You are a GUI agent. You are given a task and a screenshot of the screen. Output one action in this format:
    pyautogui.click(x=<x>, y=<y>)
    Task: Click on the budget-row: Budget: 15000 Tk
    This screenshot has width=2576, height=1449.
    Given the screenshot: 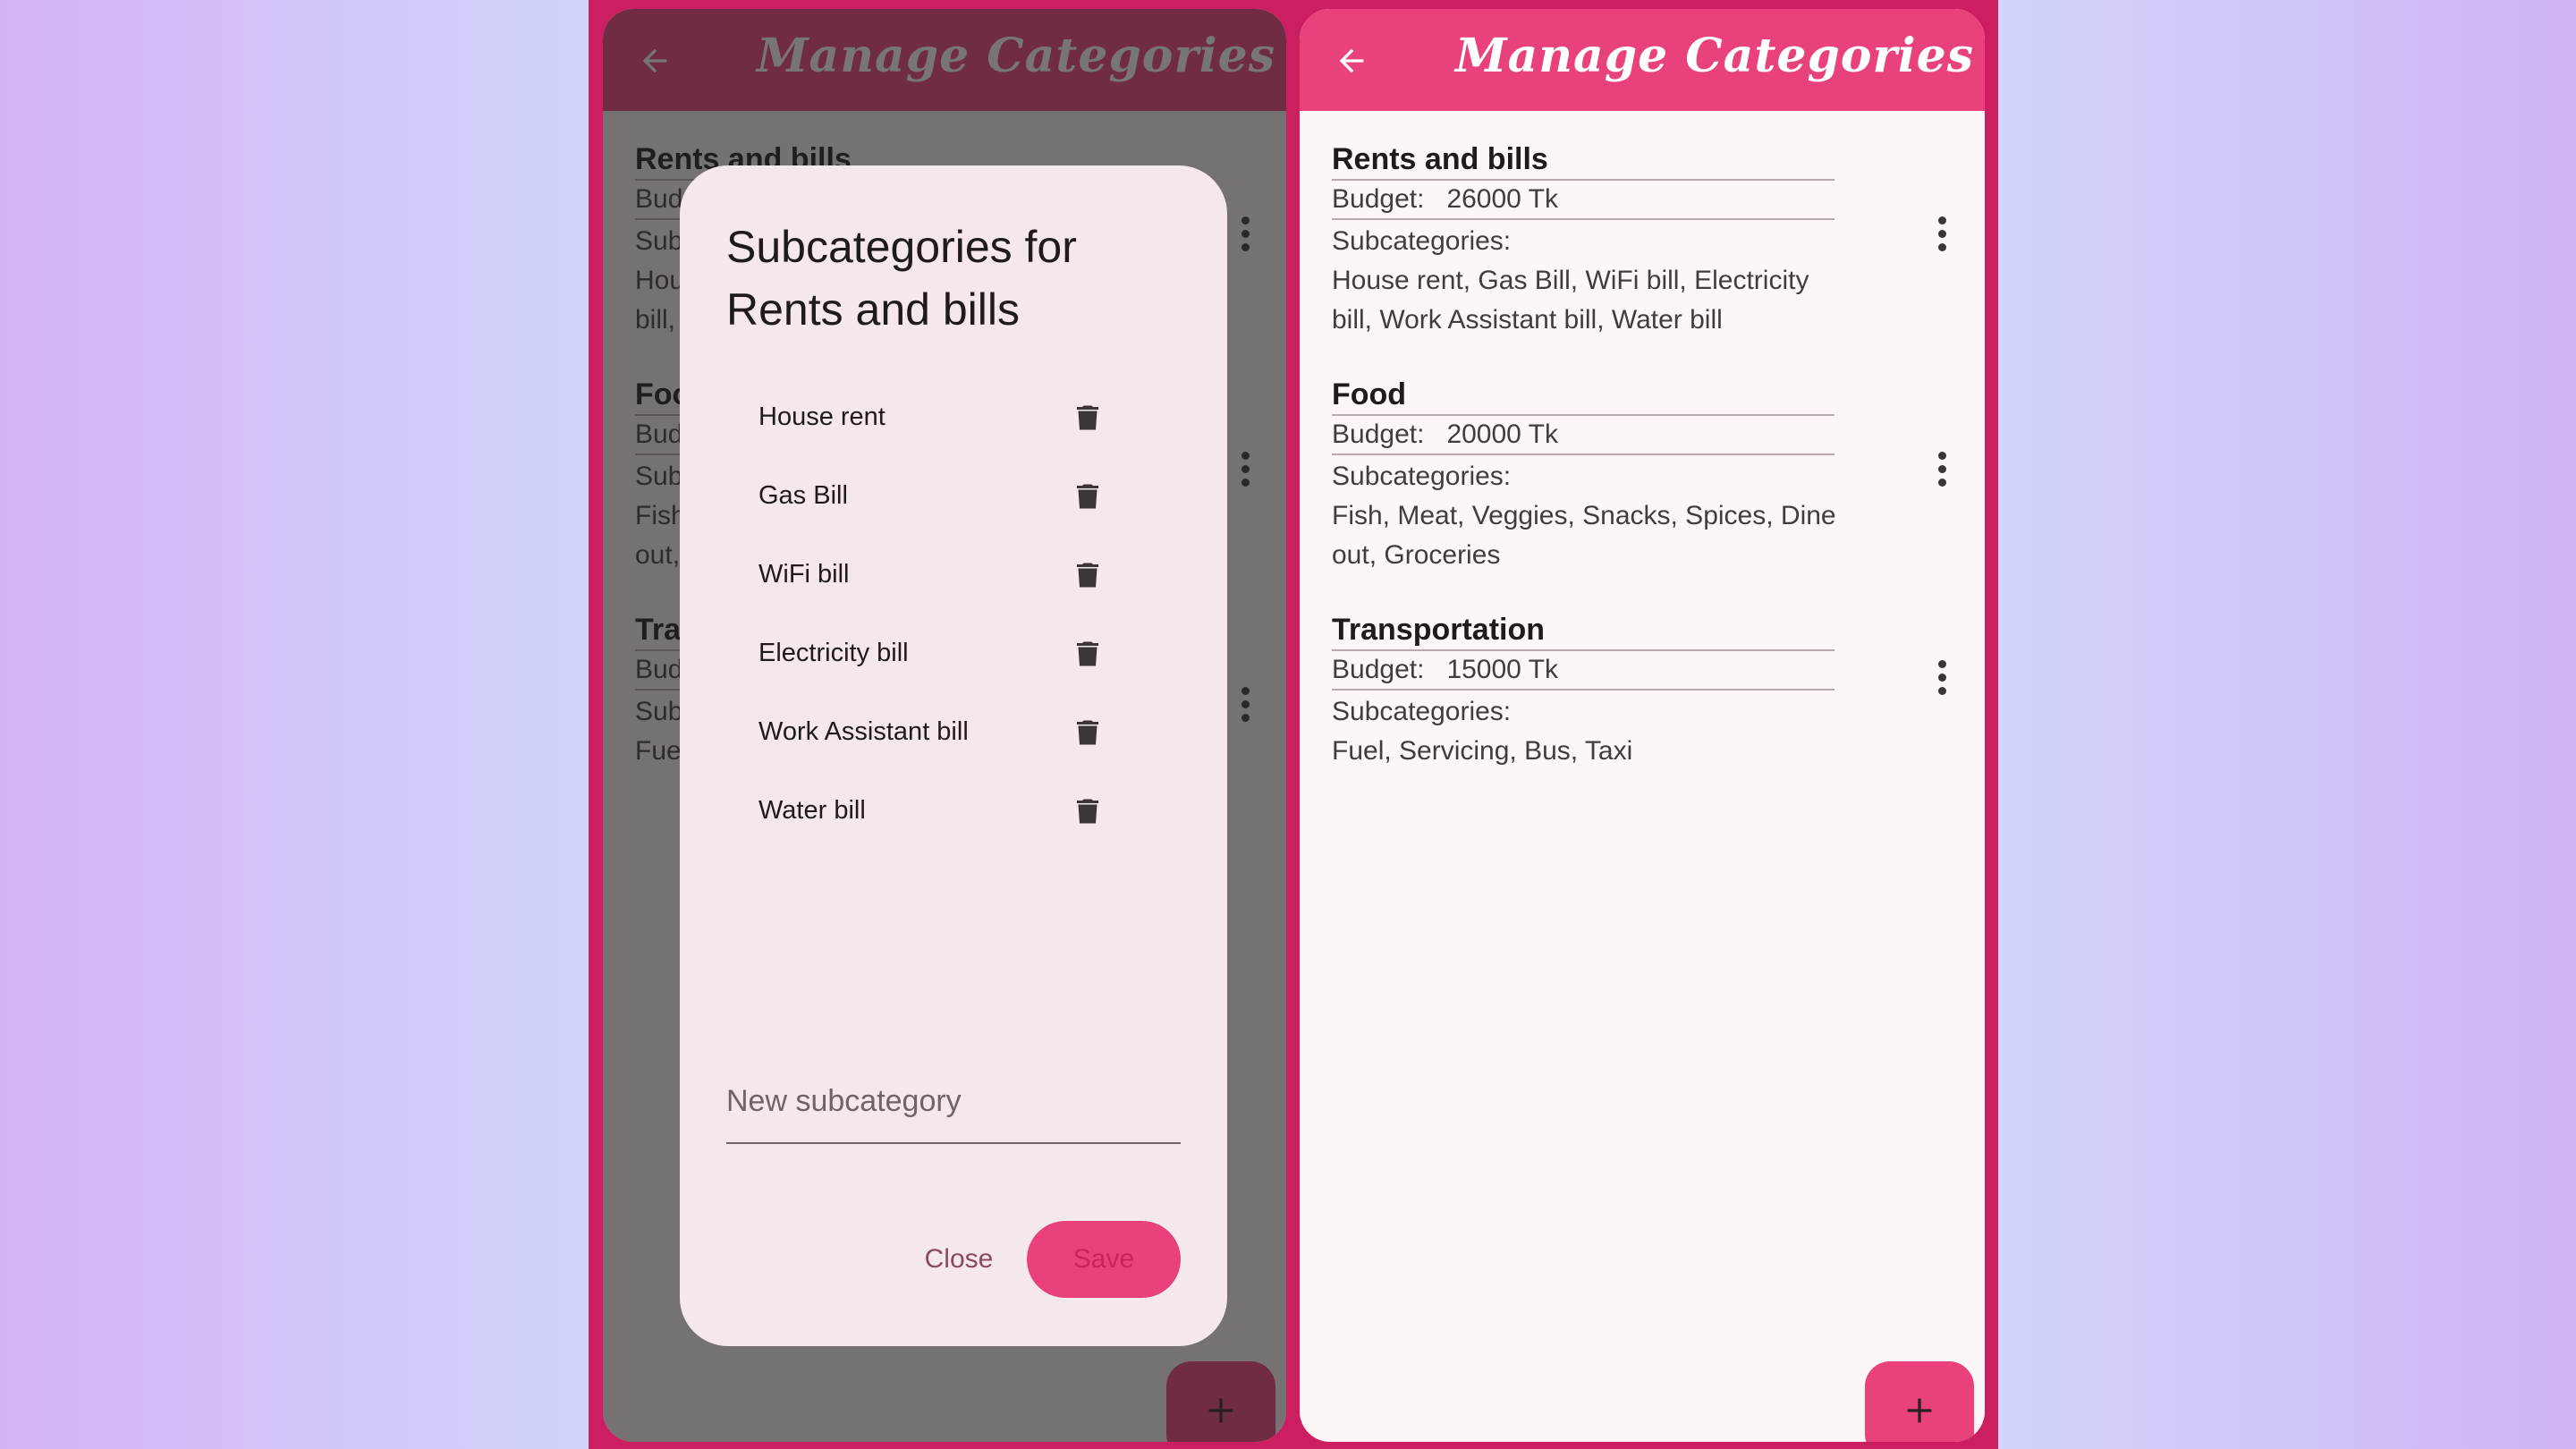 What is the action you would take?
    pyautogui.click(x=1583, y=671)
    